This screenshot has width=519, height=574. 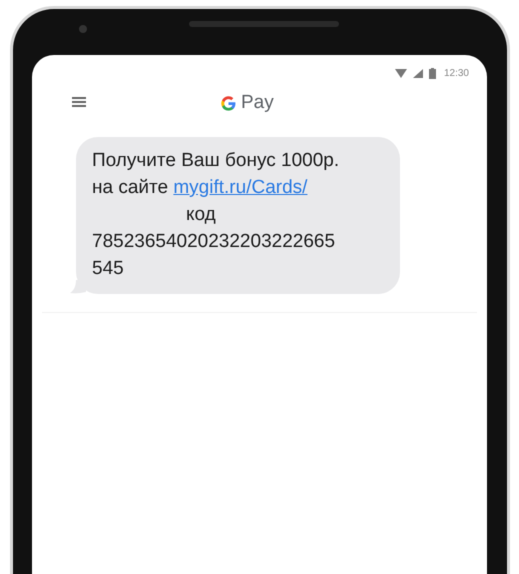 I want to click on message-text: на сайте mygift.ru/Cards/, so click(x=200, y=188).